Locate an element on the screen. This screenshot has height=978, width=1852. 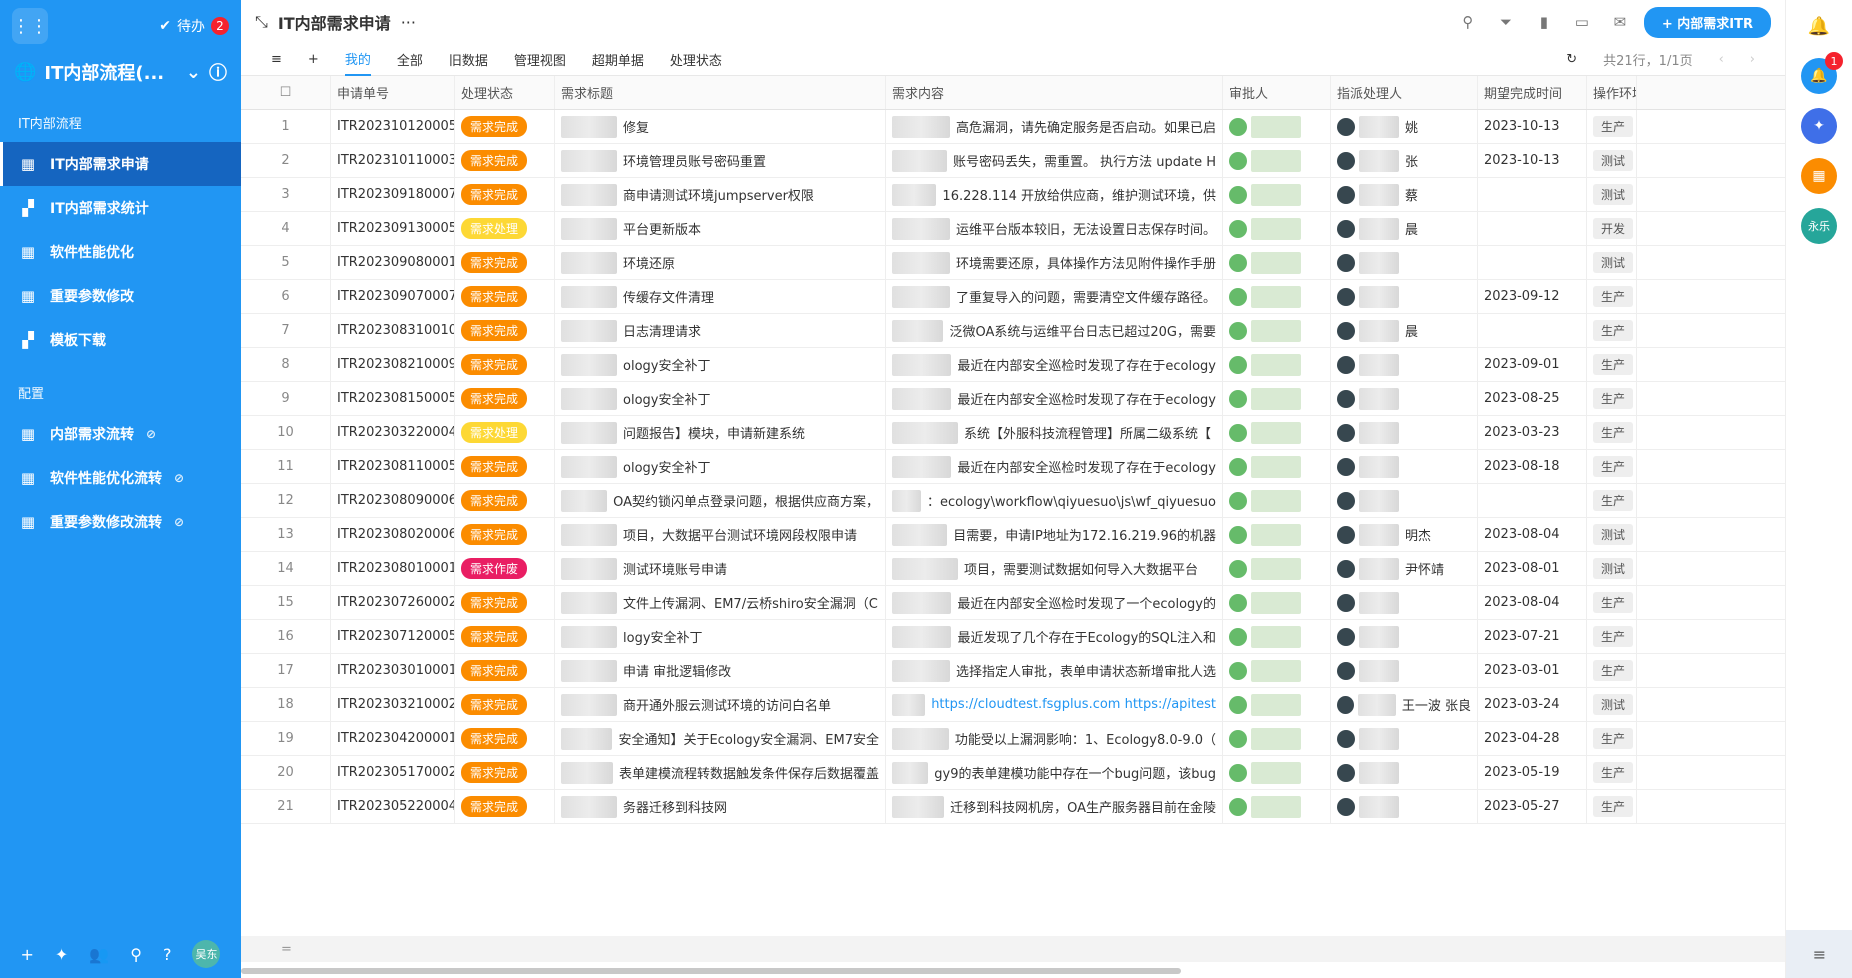
request-id: ITR202303010001 is located at coordinates (393, 670).